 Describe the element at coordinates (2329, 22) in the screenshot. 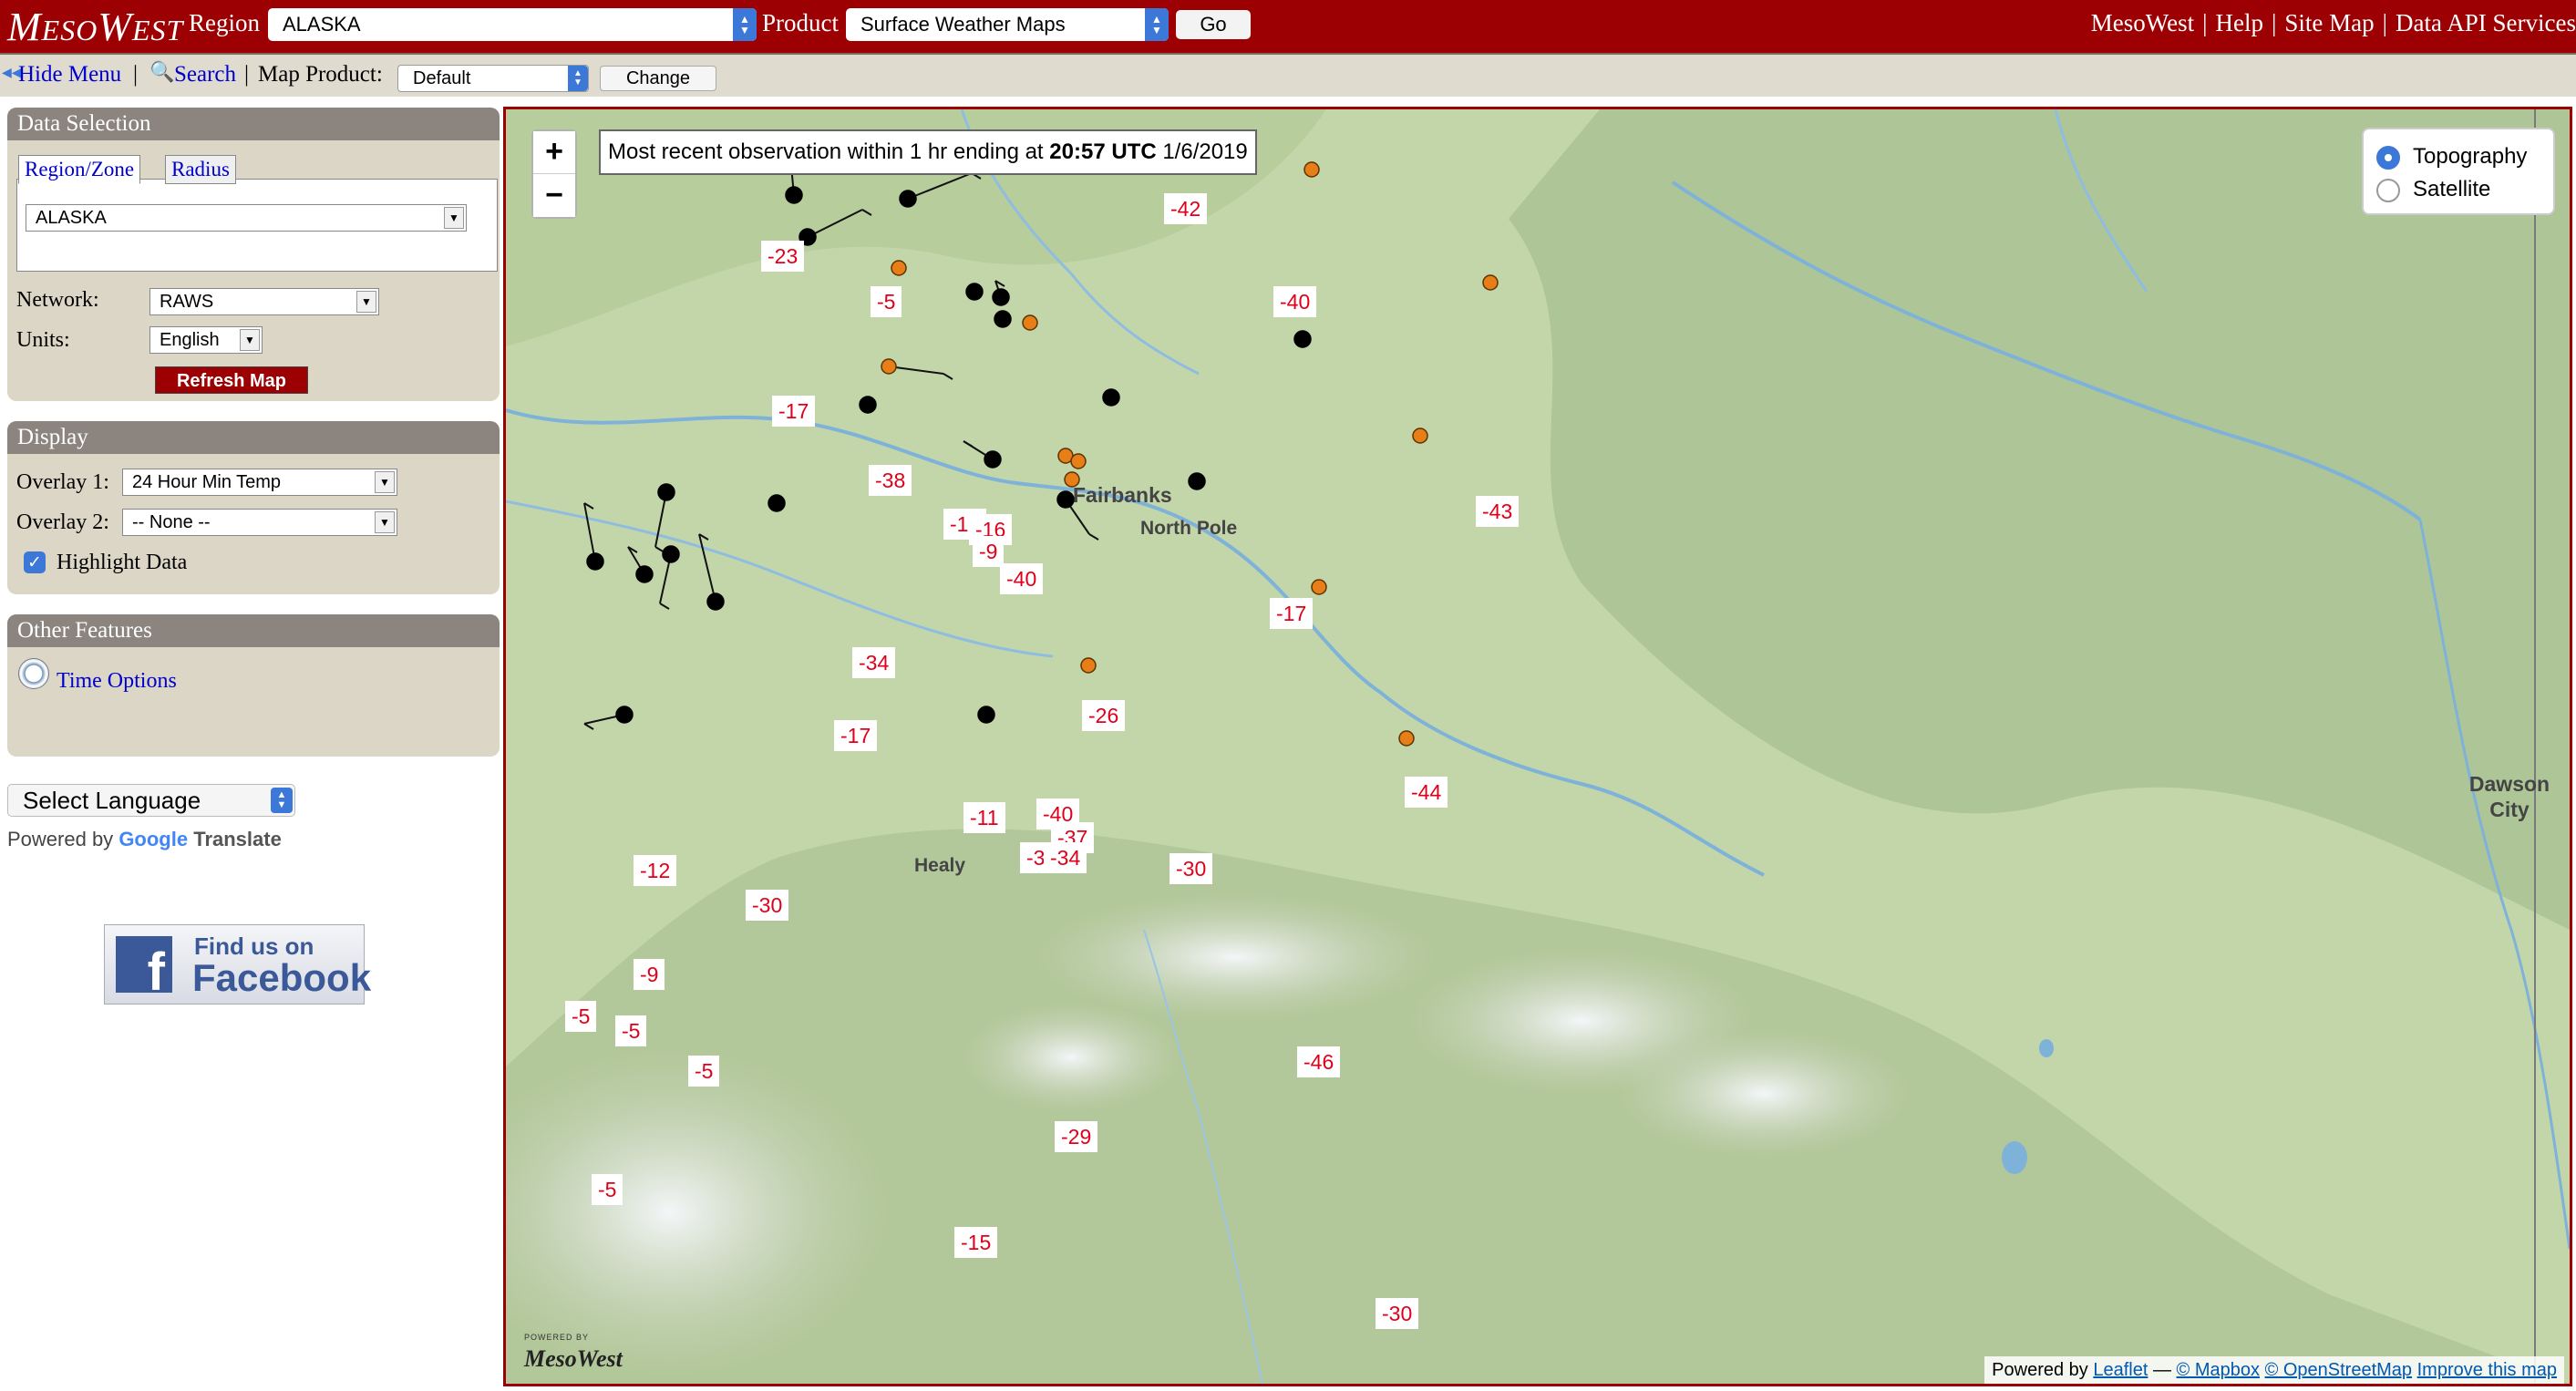

I see `link-site-map: Site Map` at that location.